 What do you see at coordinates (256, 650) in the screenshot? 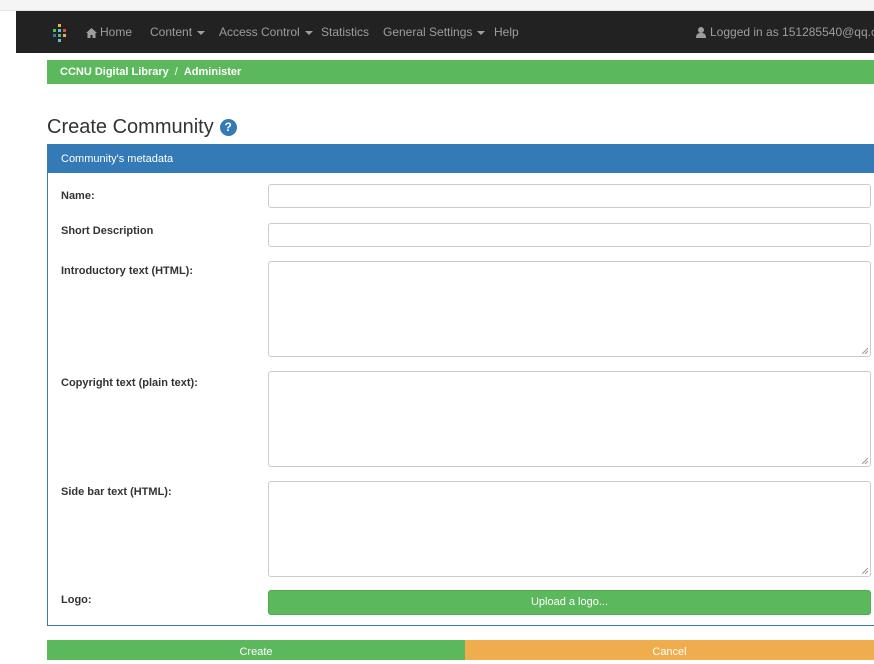
I see `create-button: Create` at bounding box center [256, 650].